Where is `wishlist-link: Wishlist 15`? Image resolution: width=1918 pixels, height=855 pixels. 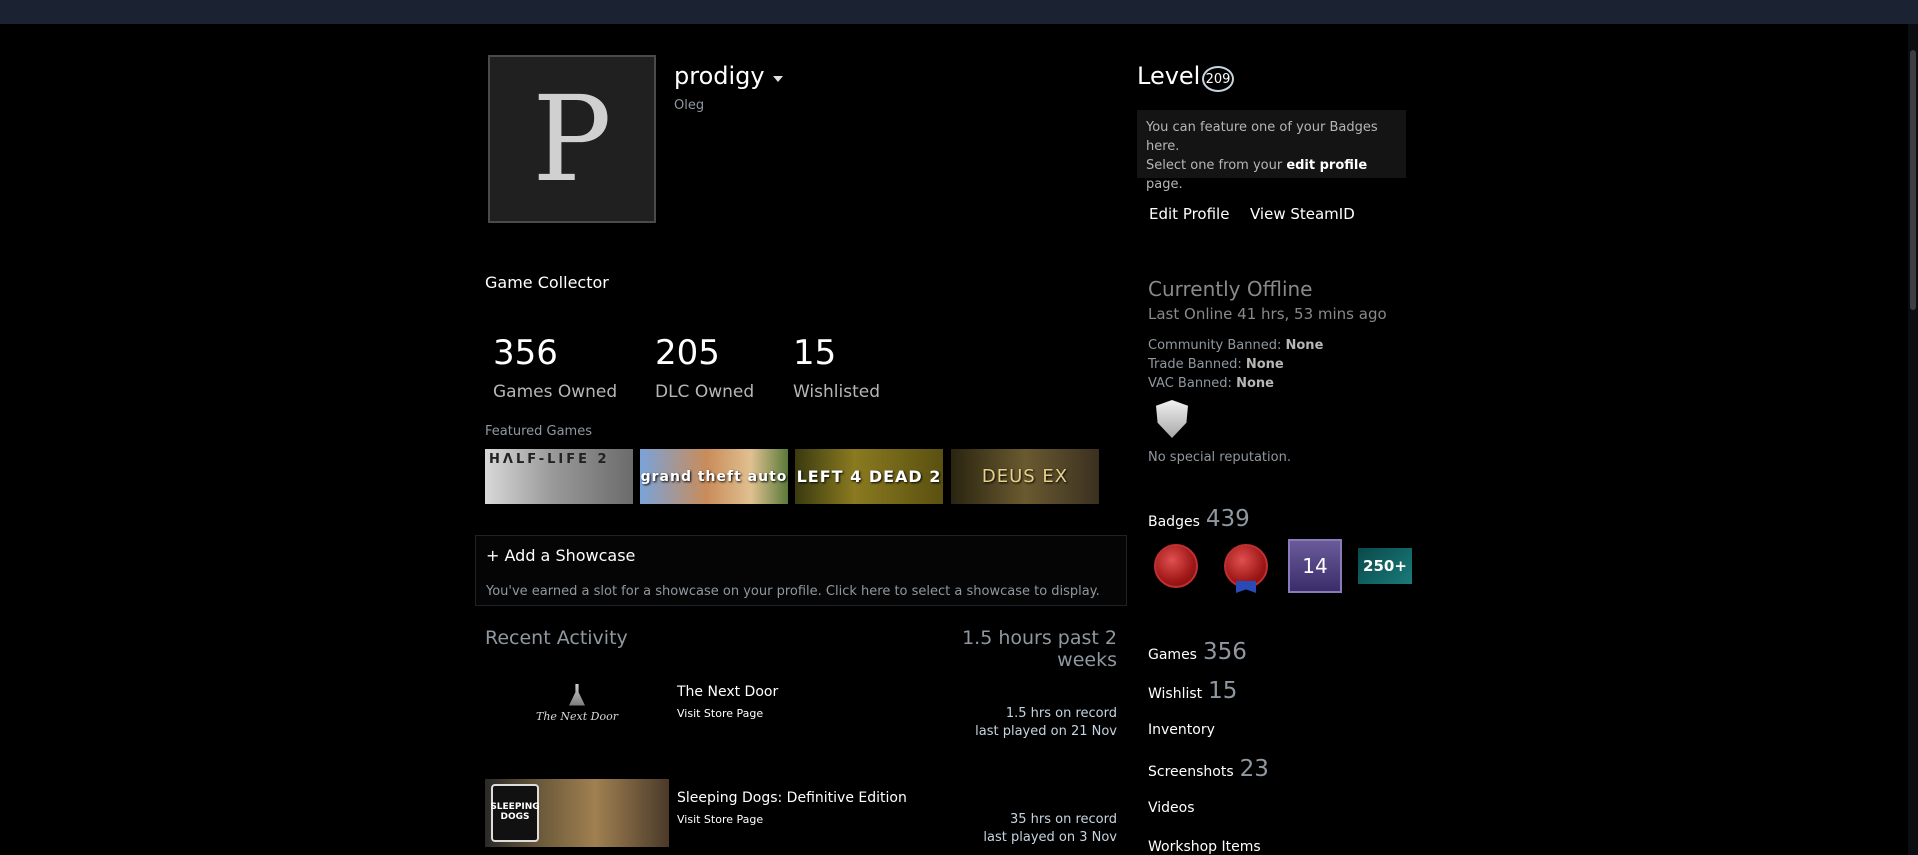
wishlist-link: Wishlist 15 is located at coordinates (1192, 691).